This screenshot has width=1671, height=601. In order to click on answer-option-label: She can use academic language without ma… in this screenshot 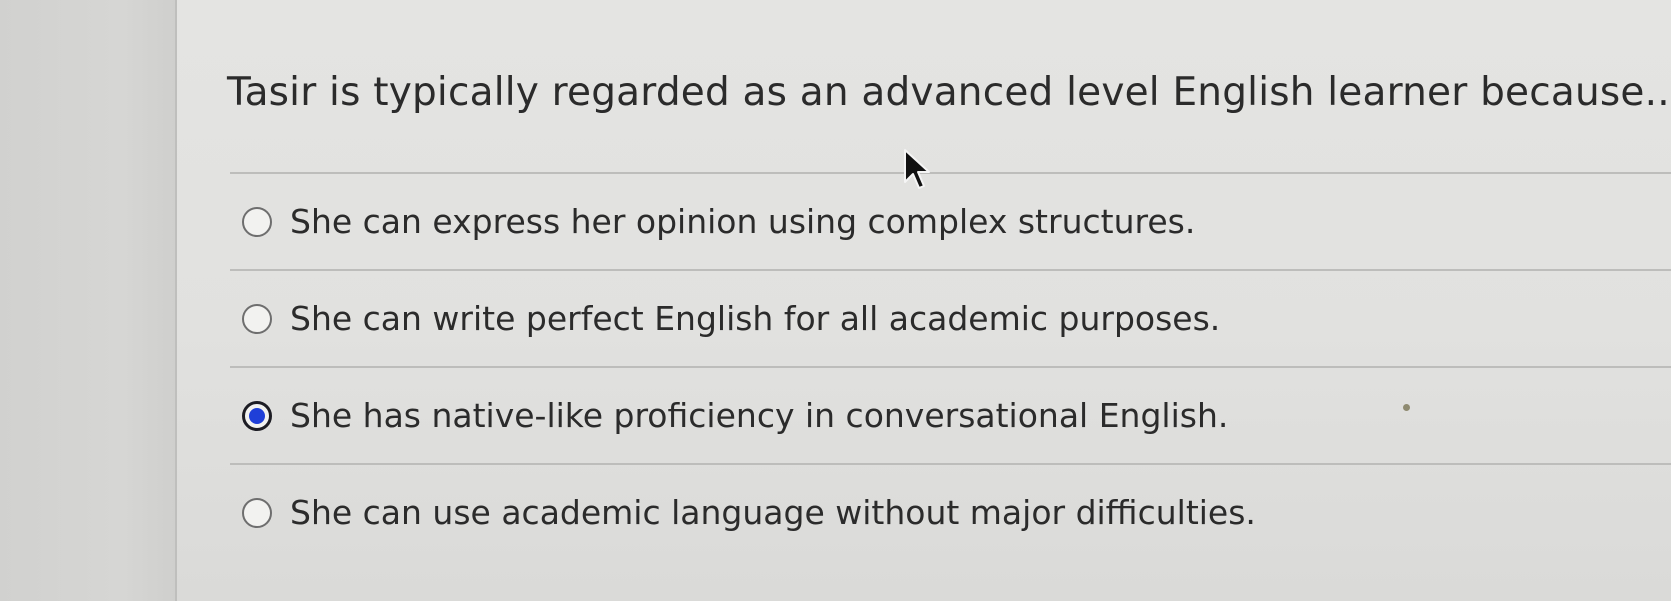, I will do `click(773, 512)`.